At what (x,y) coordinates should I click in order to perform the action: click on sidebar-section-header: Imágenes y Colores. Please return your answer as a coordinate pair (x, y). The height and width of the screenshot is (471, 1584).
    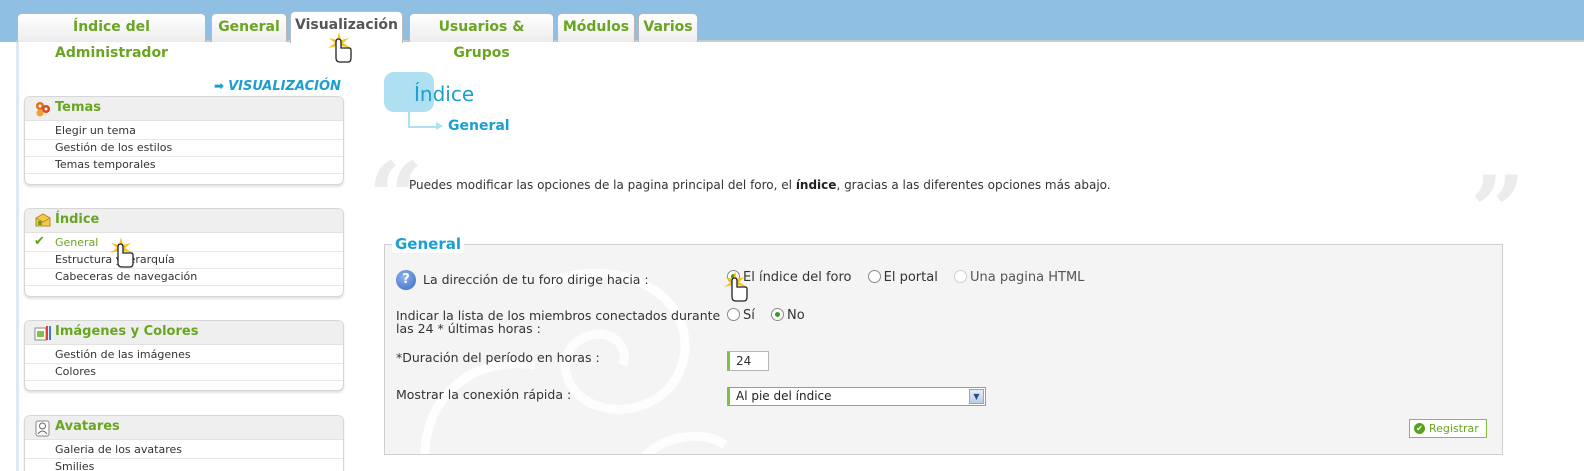
    Looking at the image, I should click on (184, 333).